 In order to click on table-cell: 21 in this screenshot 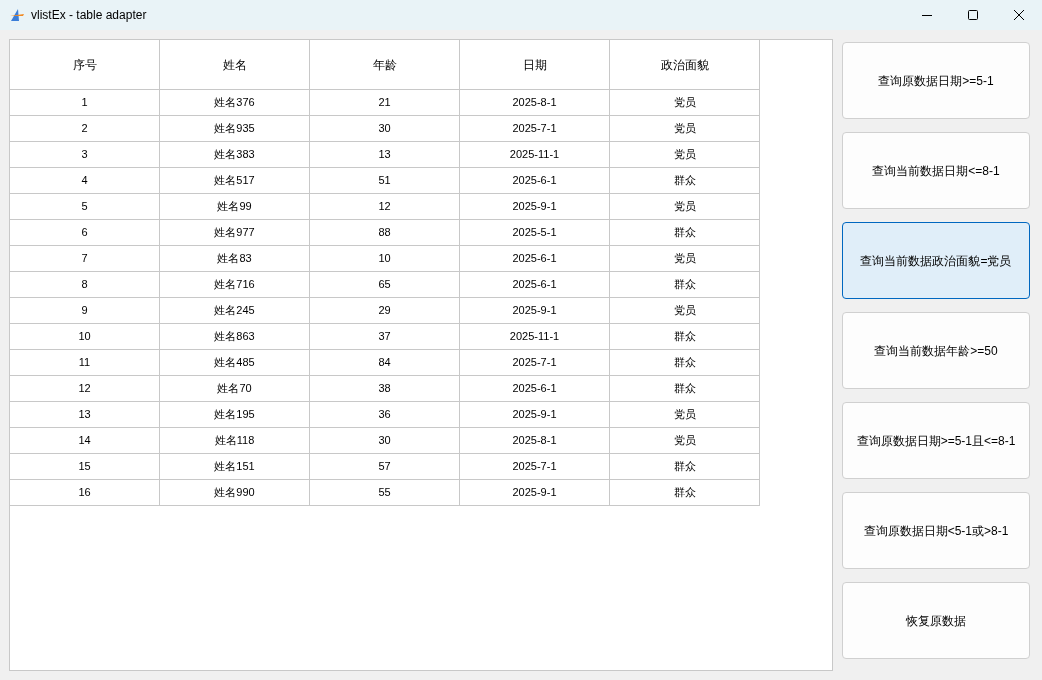, I will do `click(385, 103)`.